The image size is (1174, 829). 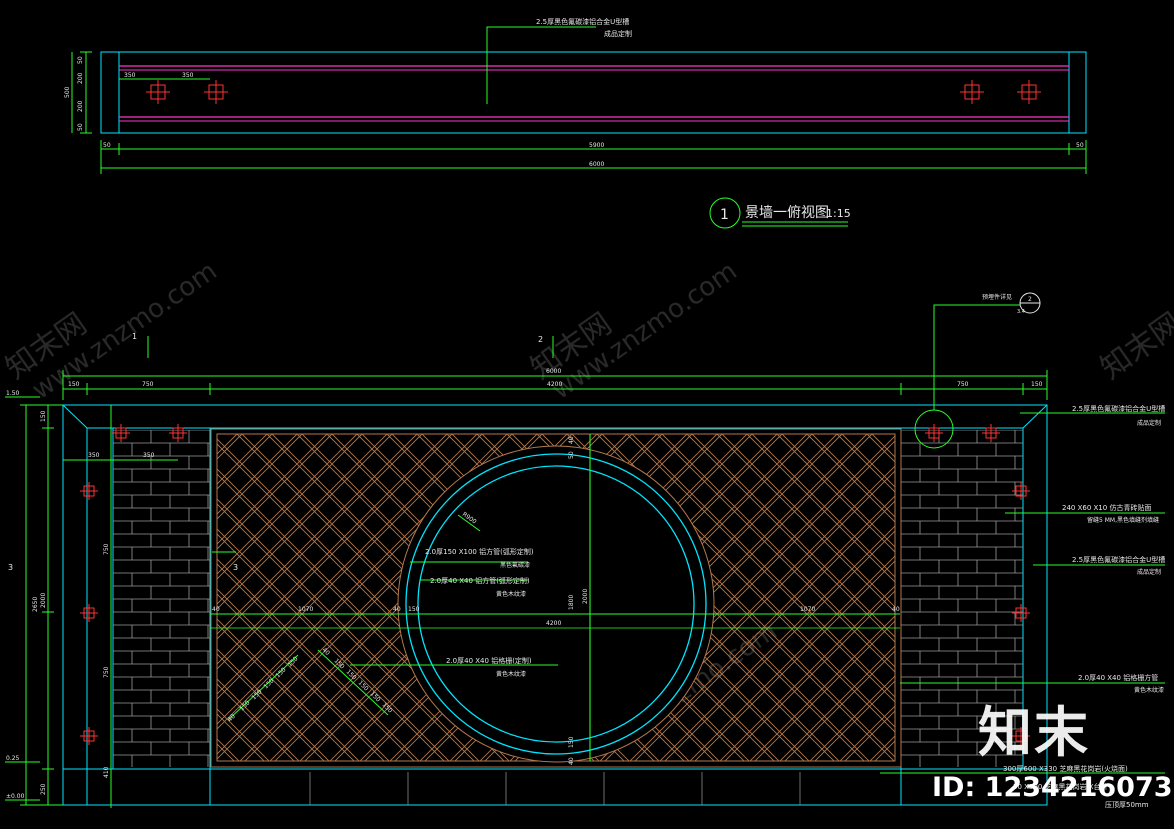 I want to click on right-label-3: 2.5厚黑色氟碳漆铝合金U型槽, so click(x=1118, y=559).